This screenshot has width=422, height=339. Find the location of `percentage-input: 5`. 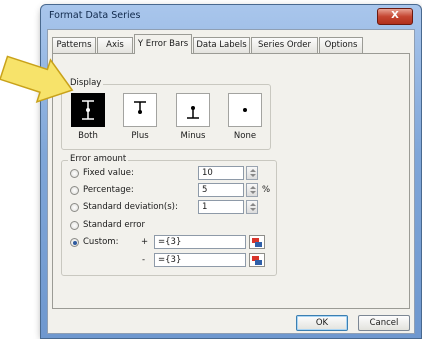

percentage-input: 5 is located at coordinates (221, 190).